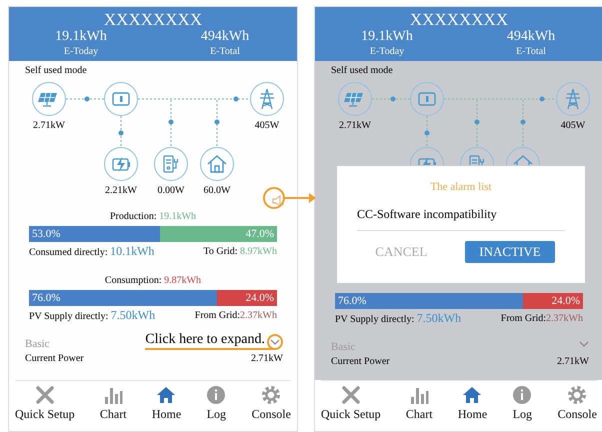  I want to click on percent-label: 47.0%, so click(259, 234).